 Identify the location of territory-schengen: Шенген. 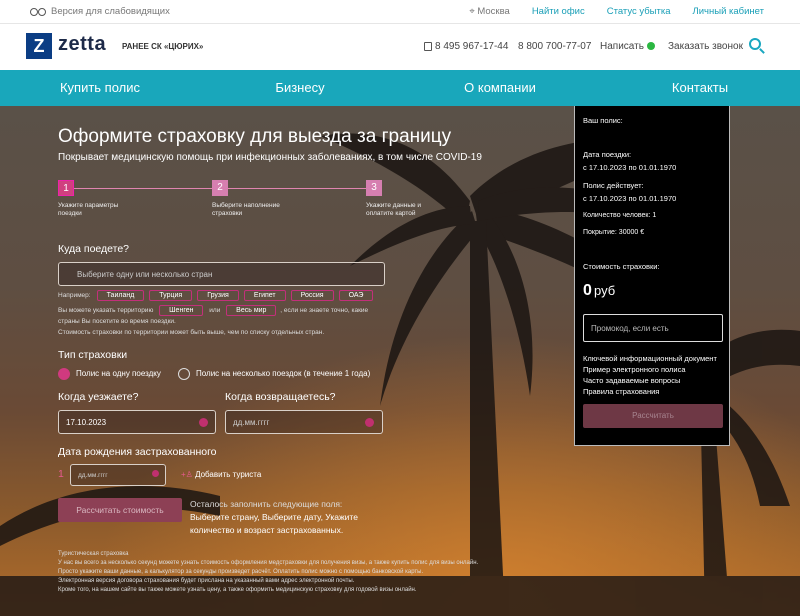
(181, 310).